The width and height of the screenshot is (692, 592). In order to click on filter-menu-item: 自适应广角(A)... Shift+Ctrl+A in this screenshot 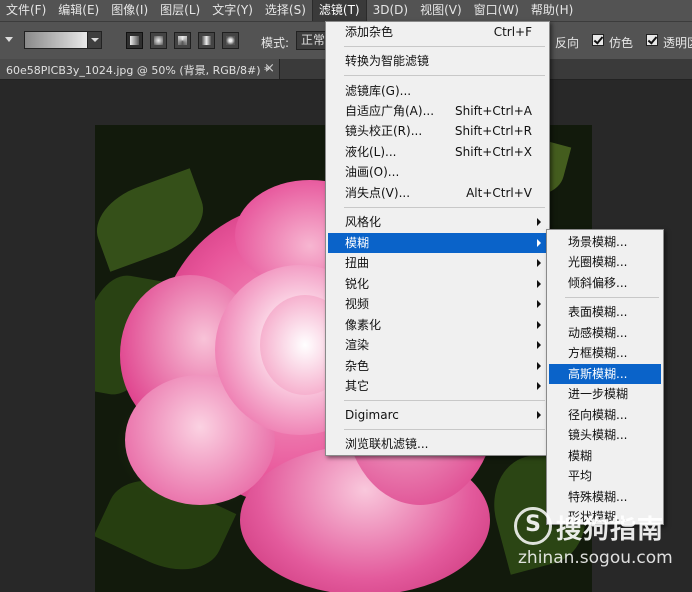, I will do `click(437, 111)`.